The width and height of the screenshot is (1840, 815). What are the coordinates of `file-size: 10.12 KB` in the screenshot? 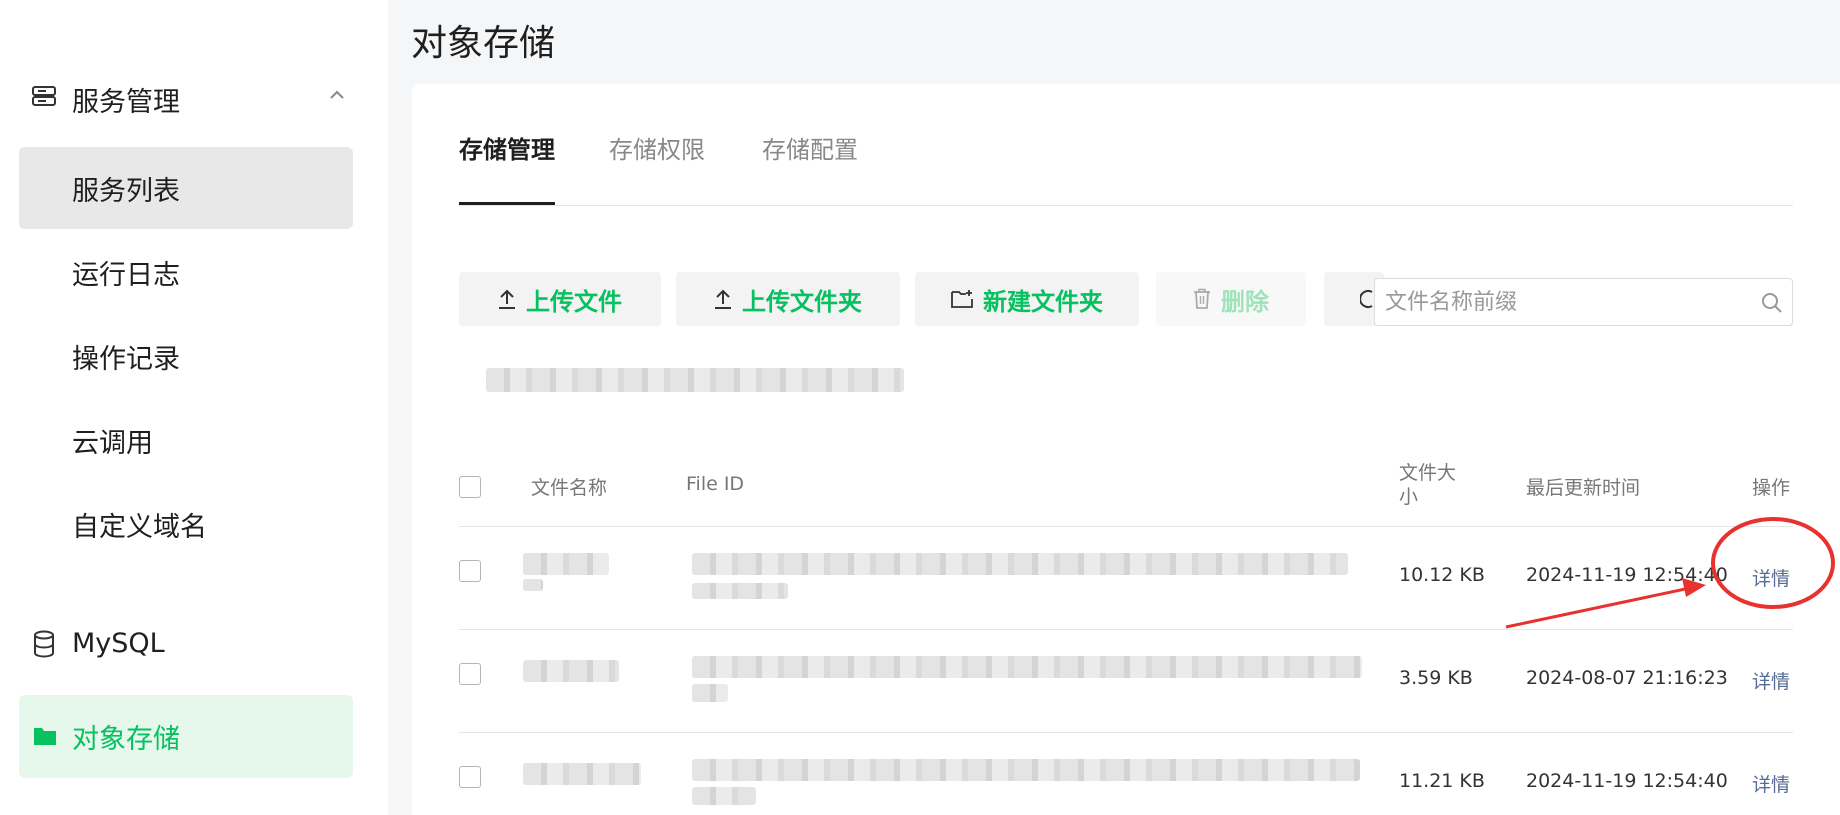 It's located at (1442, 575).